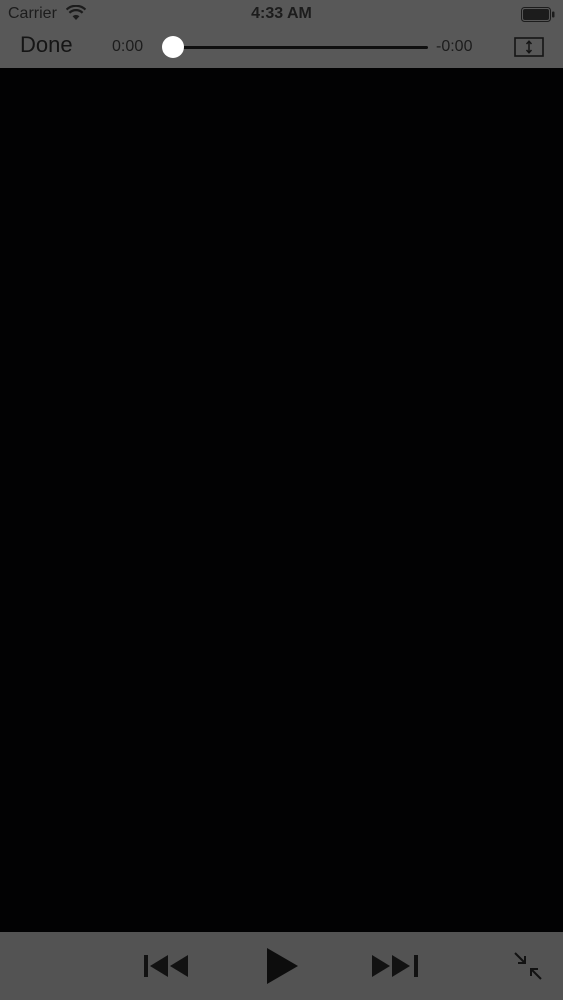 This screenshot has height=1000, width=563. Describe the element at coordinates (454, 46) in the screenshot. I see `time-remaining: -0:00` at that location.